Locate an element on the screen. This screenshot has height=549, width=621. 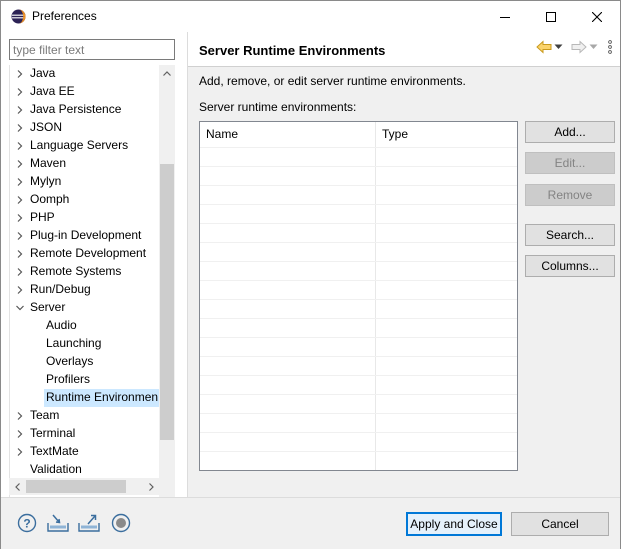
tree-item: TextMate is located at coordinates (86, 452).